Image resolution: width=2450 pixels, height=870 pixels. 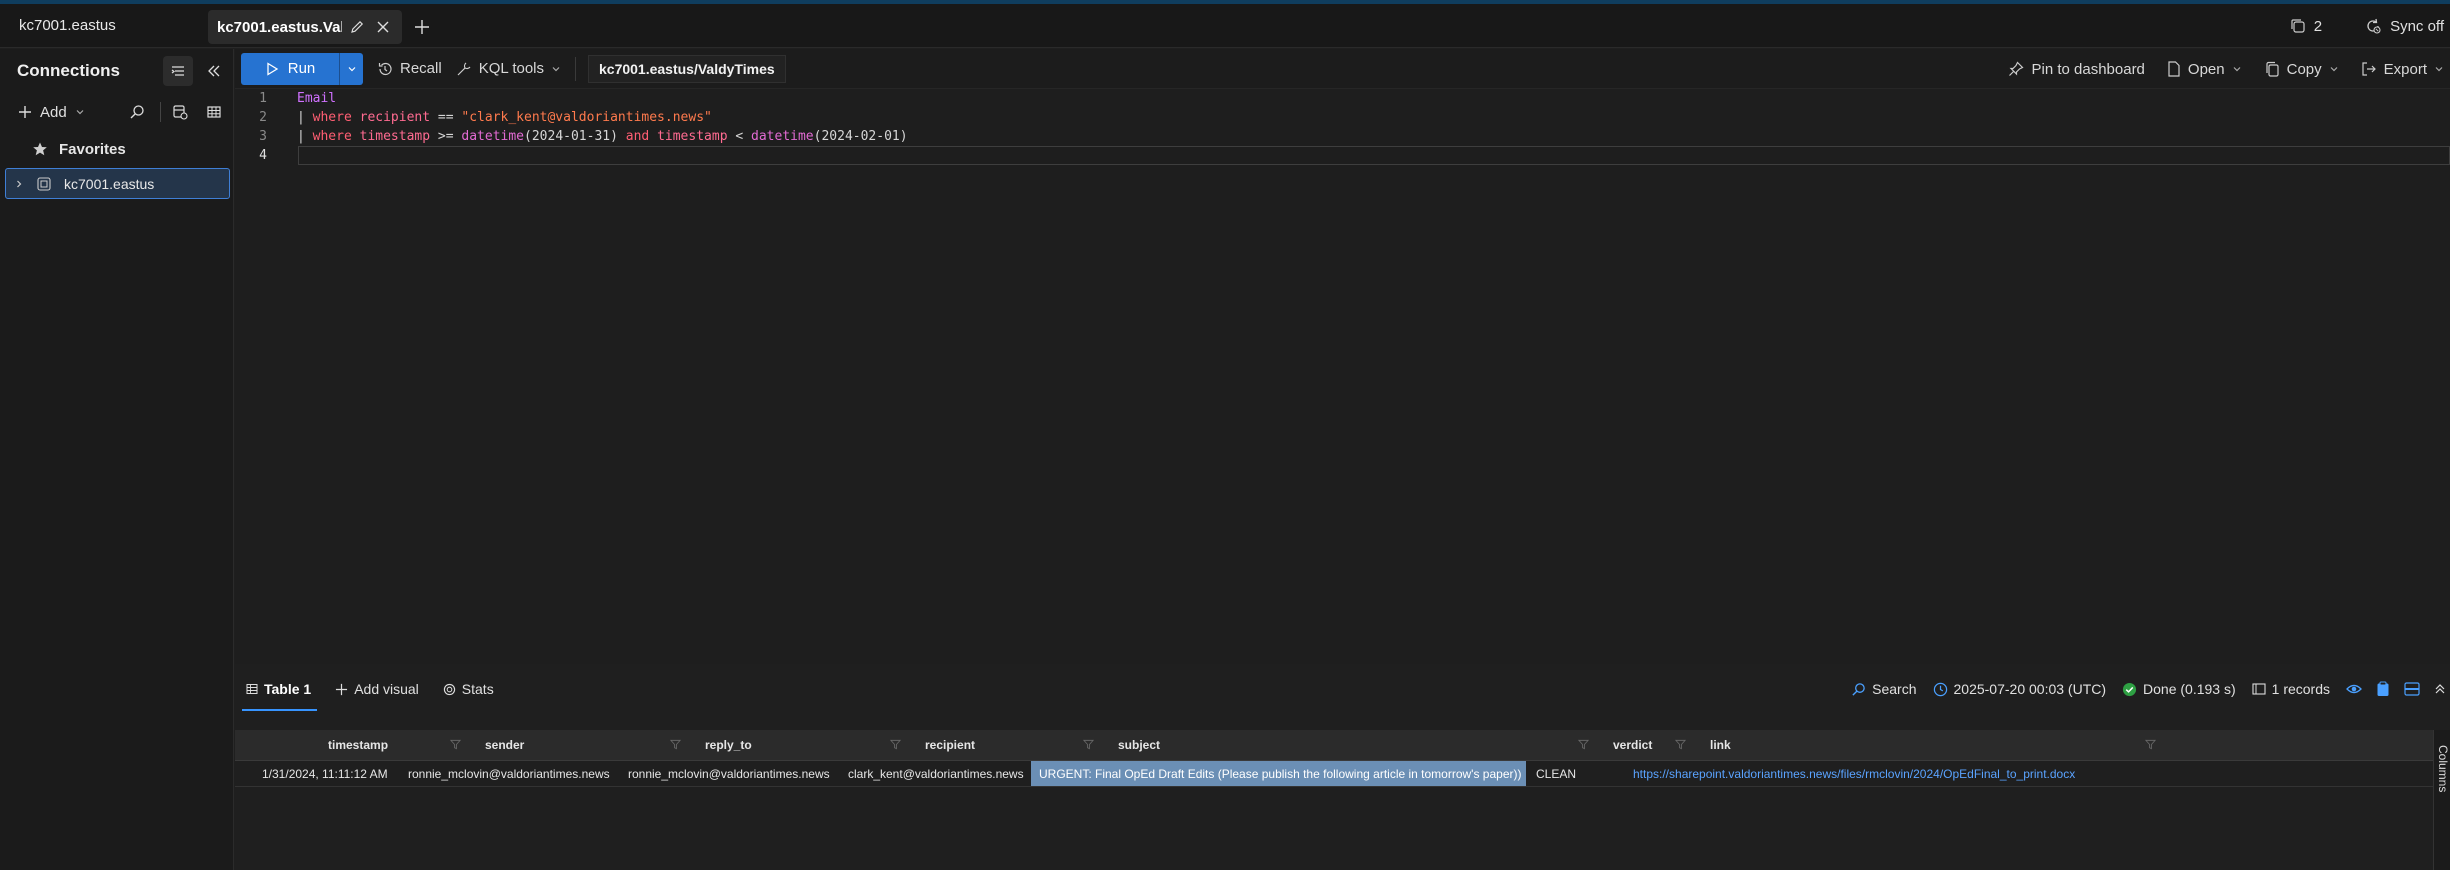 What do you see at coordinates (263, 155) in the screenshot?
I see `line-number: 4` at bounding box center [263, 155].